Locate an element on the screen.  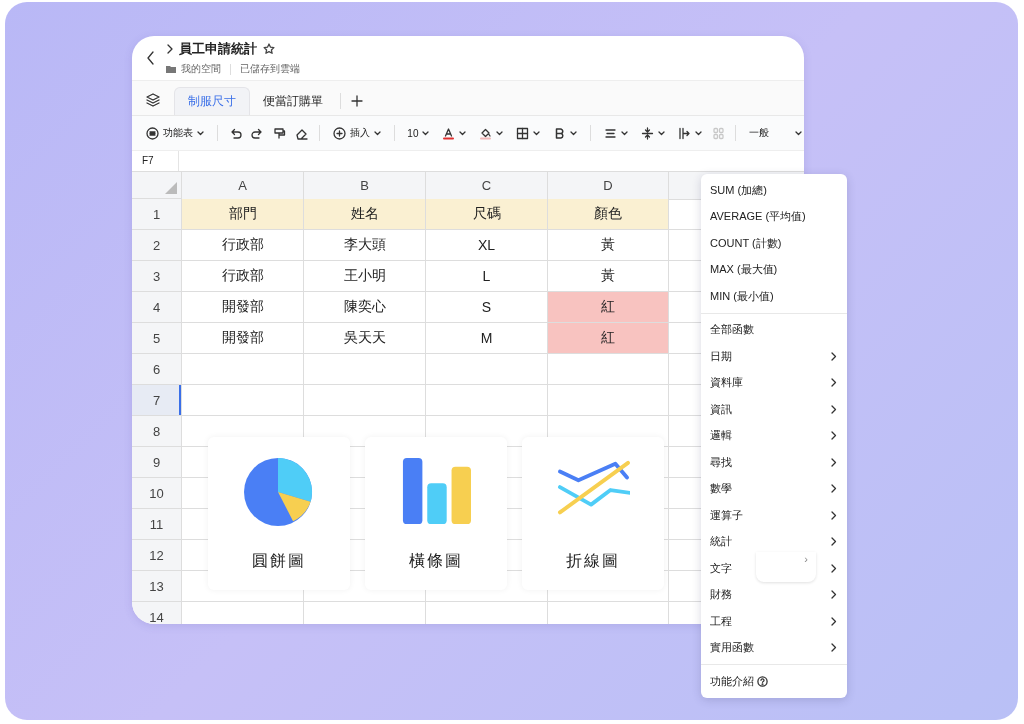
document-title: 員工申請統計 is located at coordinates (218, 49).